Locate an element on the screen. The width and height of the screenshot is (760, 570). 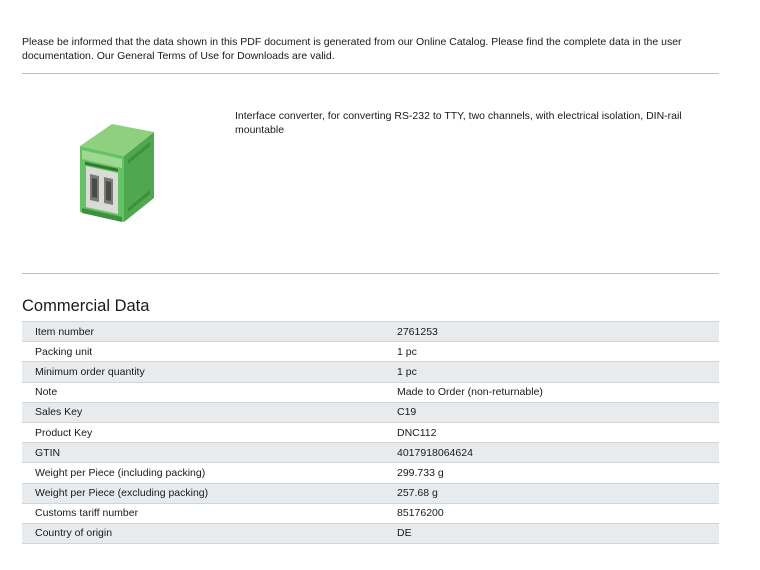
row-value: C19 is located at coordinates (551, 412).